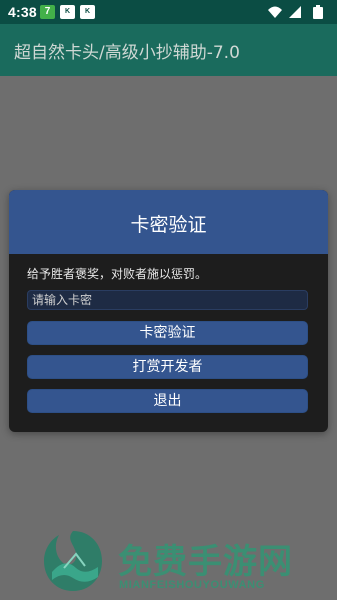  I want to click on status-time: 4:38, so click(22, 12).